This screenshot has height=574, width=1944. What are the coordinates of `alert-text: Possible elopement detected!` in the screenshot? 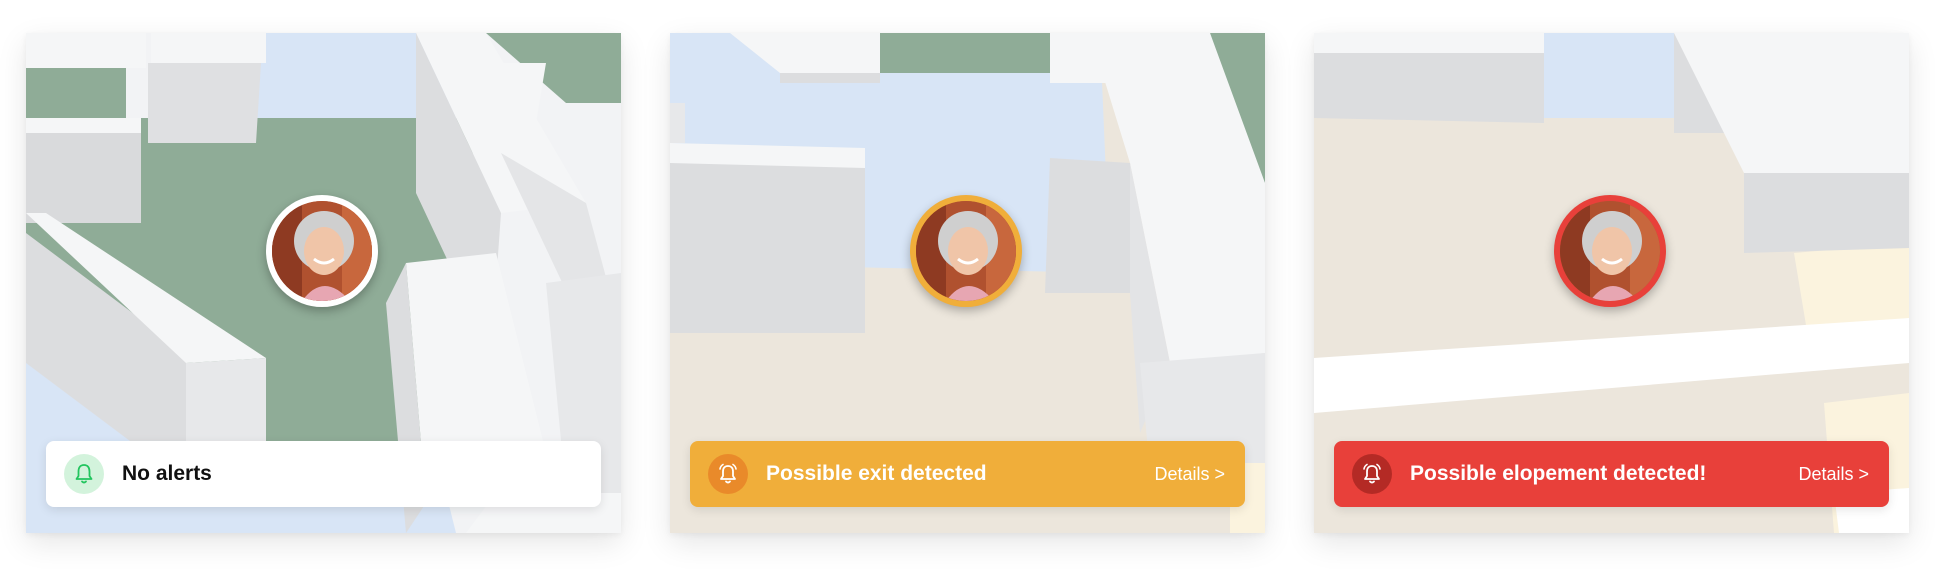 It's located at (1558, 473).